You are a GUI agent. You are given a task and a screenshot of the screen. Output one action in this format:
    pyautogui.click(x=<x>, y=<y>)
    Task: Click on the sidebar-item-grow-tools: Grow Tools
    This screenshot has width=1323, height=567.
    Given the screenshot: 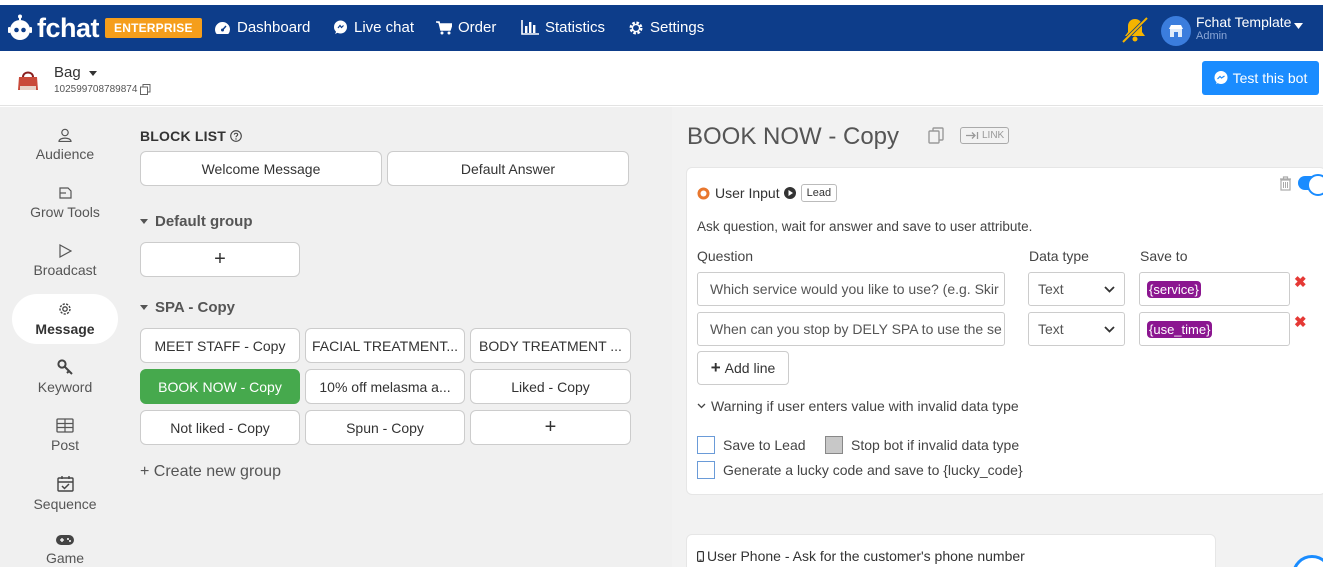 What is the action you would take?
    pyautogui.click(x=65, y=203)
    